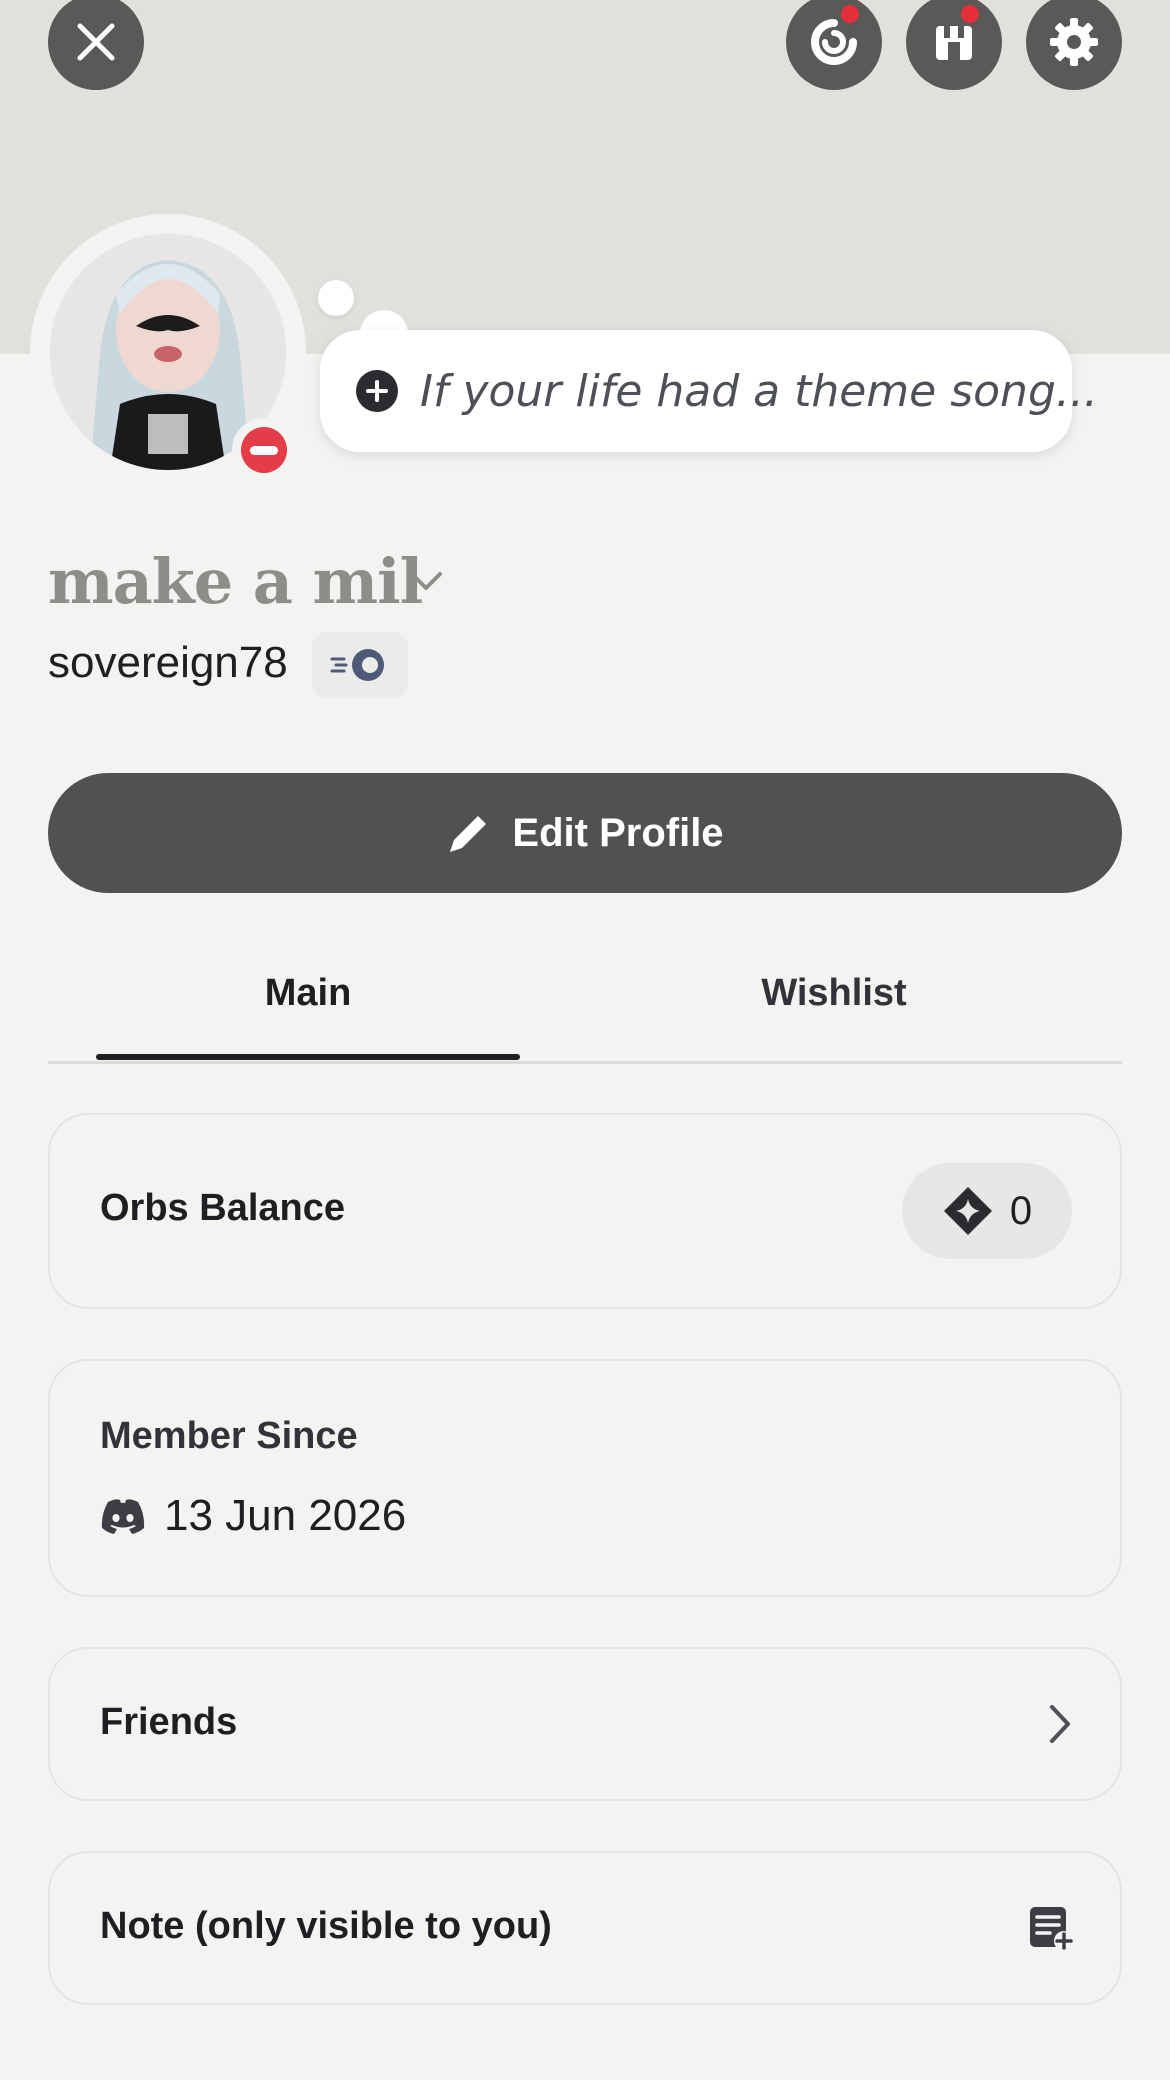  What do you see at coordinates (1021, 1210) in the screenshot?
I see `orbs-balance-value: 0` at bounding box center [1021, 1210].